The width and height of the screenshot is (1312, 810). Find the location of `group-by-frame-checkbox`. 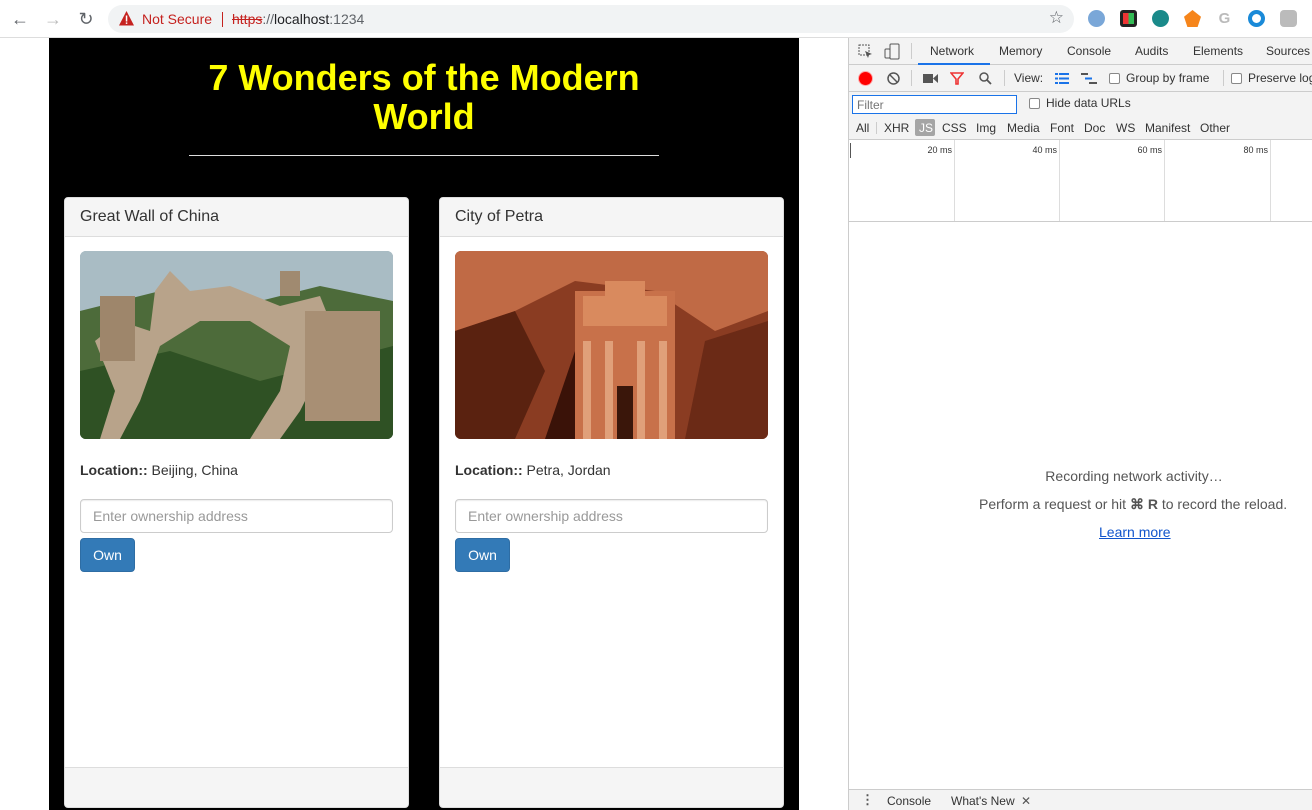

group-by-frame-checkbox is located at coordinates (1114, 78).